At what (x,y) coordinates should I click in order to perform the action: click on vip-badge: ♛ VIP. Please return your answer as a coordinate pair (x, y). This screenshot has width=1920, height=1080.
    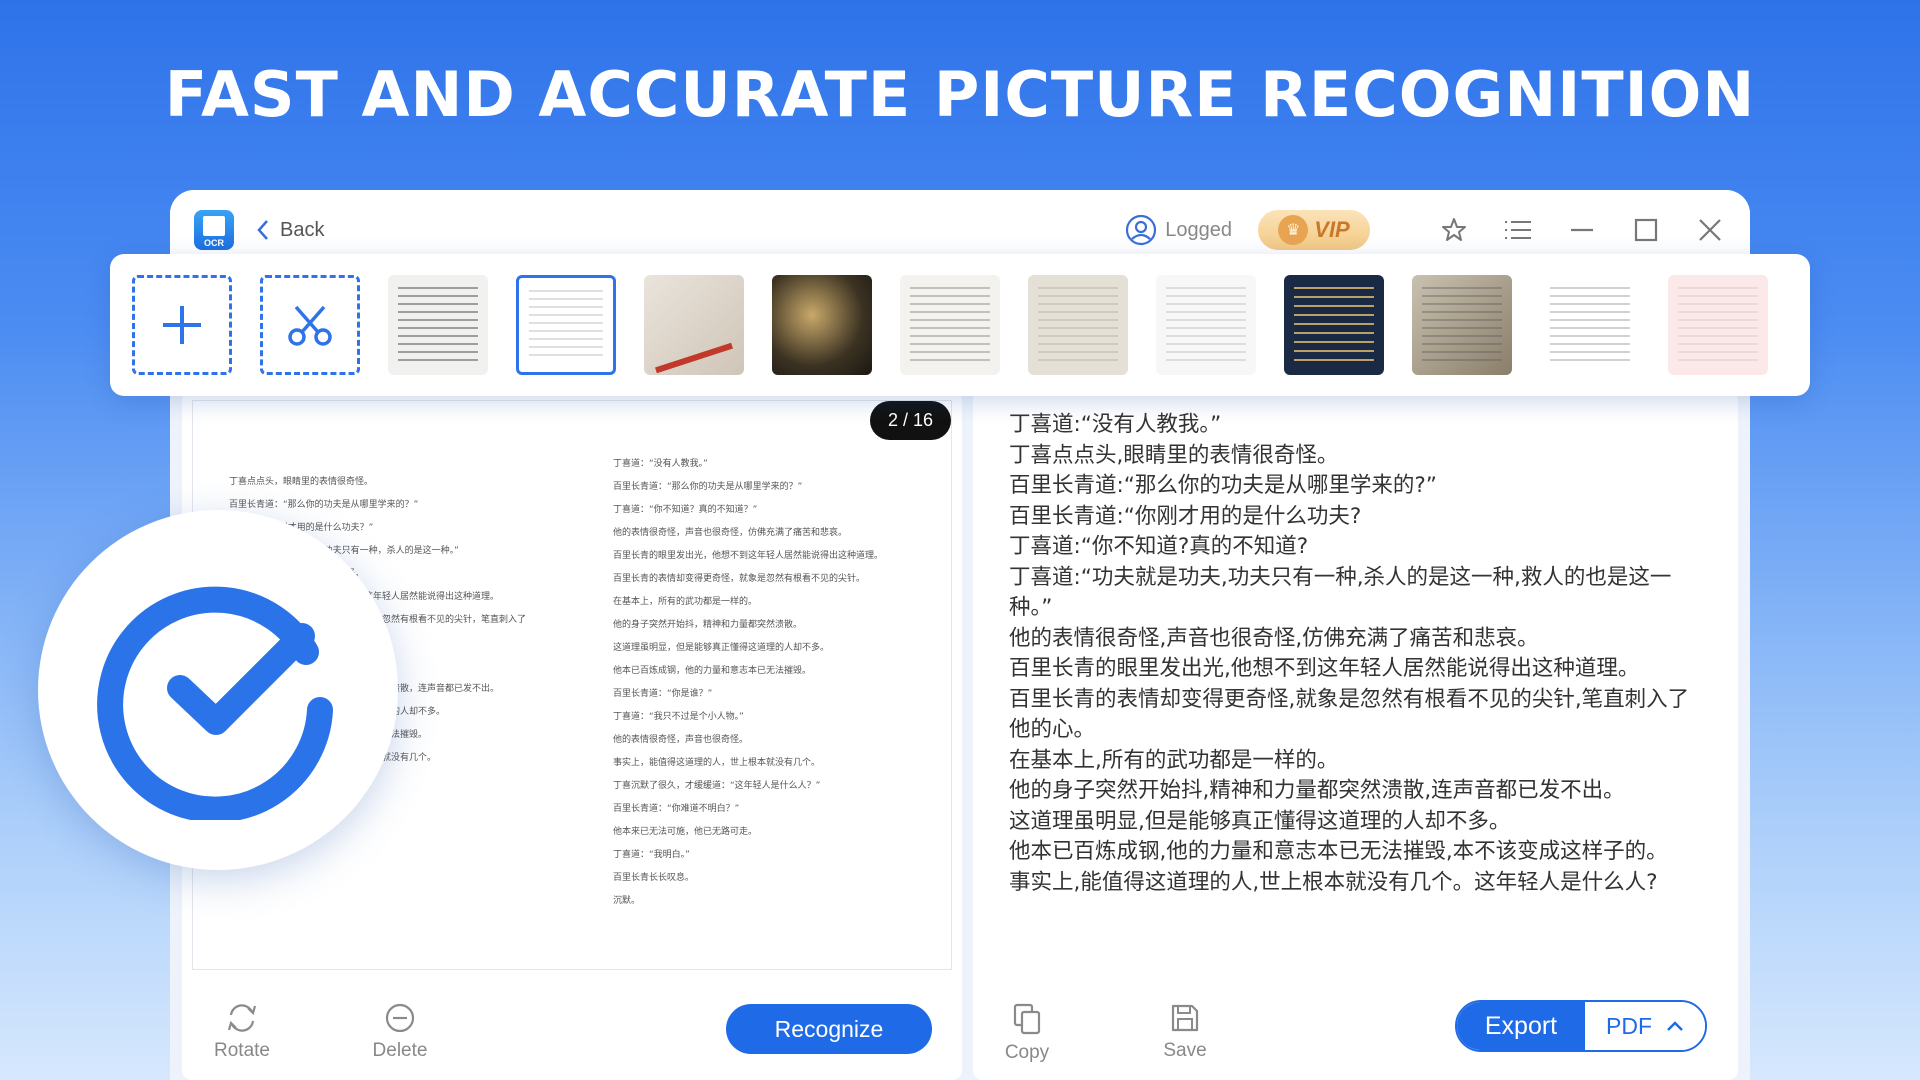
    Looking at the image, I should click on (1314, 230).